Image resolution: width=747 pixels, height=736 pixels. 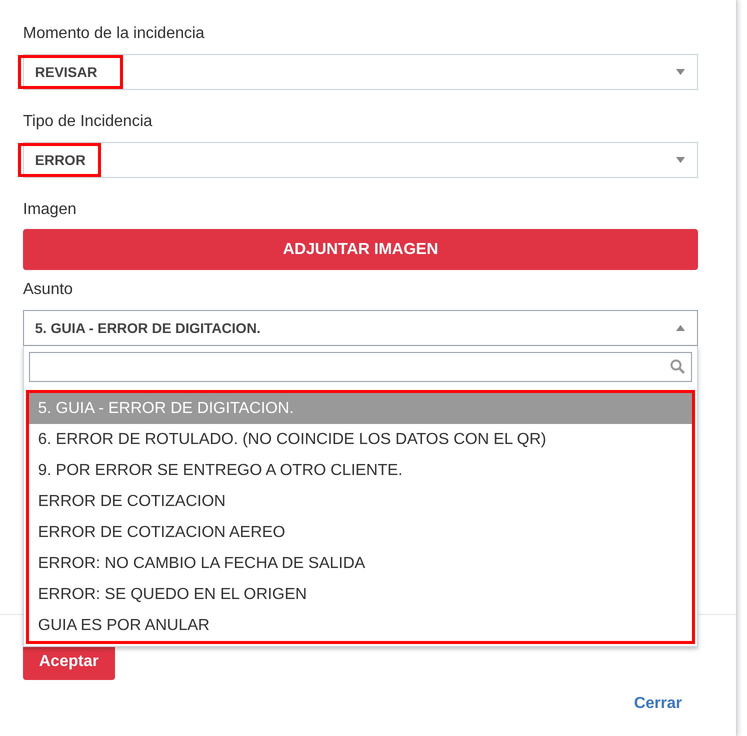 What do you see at coordinates (360, 328) in the screenshot?
I see `select-field: 5. GUIA - ERROR DE DIGITACION.` at bounding box center [360, 328].